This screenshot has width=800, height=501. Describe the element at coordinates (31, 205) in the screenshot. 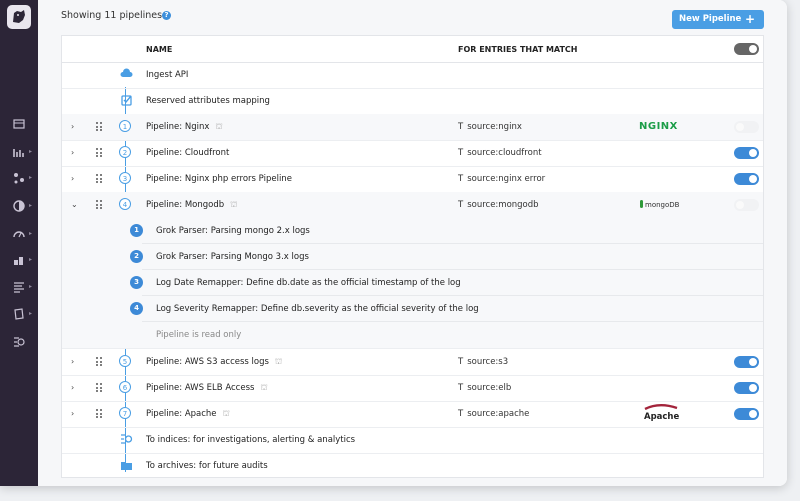

I see `monitors-caret-icon: ▸` at that location.